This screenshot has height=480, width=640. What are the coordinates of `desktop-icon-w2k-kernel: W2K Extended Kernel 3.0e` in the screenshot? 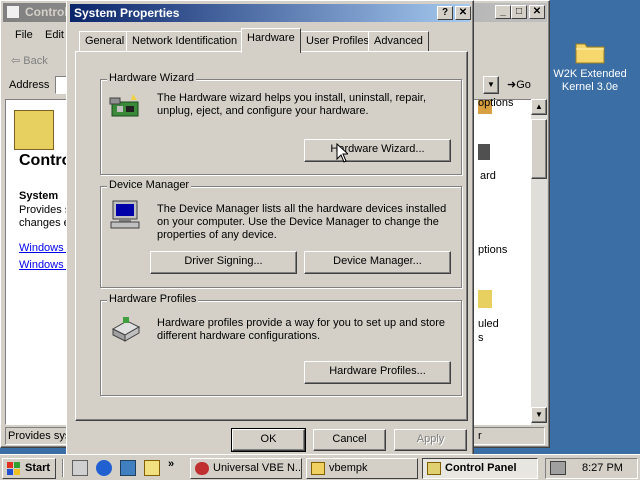 It's located at (590, 67).